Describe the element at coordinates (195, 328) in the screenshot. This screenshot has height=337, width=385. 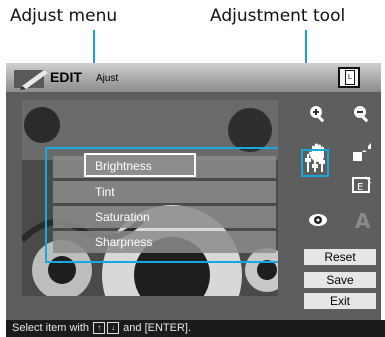
I see `status-bar: Select item with ↑ ↓ and [ENTER].` at that location.